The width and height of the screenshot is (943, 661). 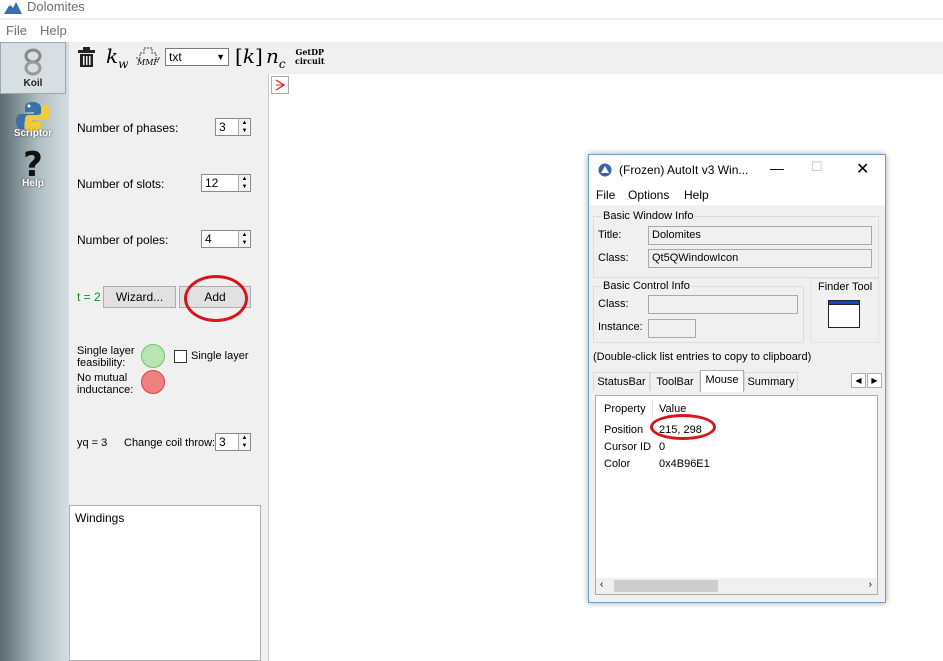 I want to click on coil-throw-stepper: 3 ▲ ▼, so click(x=233, y=442).